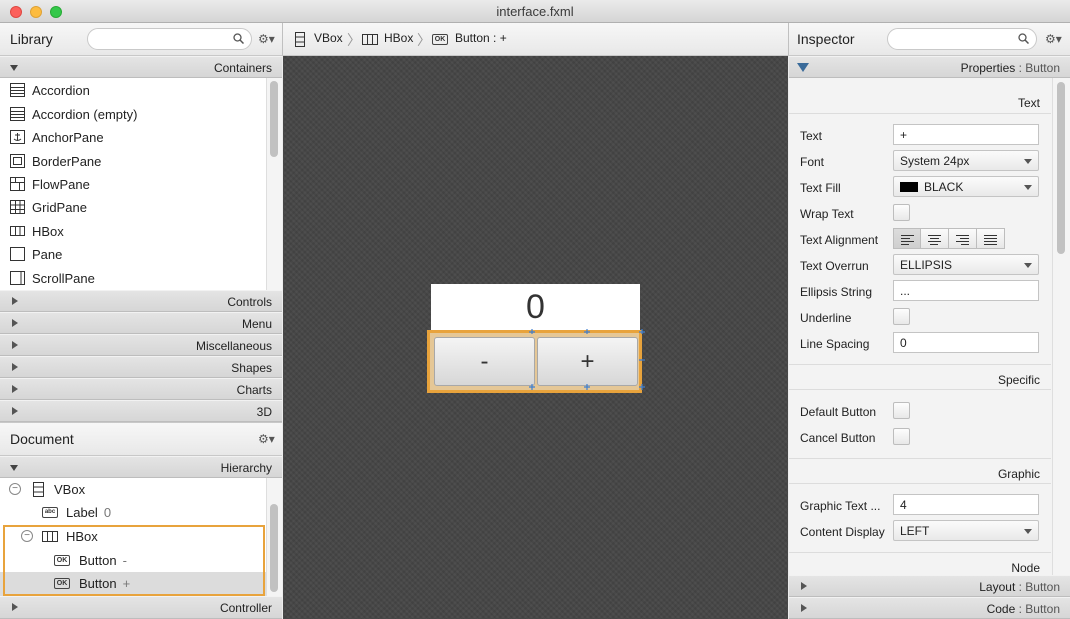 Image resolution: width=1070 pixels, height=619 pixels. What do you see at coordinates (141, 467) in the screenshot?
I see `hierarchy-section: Hierarchy` at bounding box center [141, 467].